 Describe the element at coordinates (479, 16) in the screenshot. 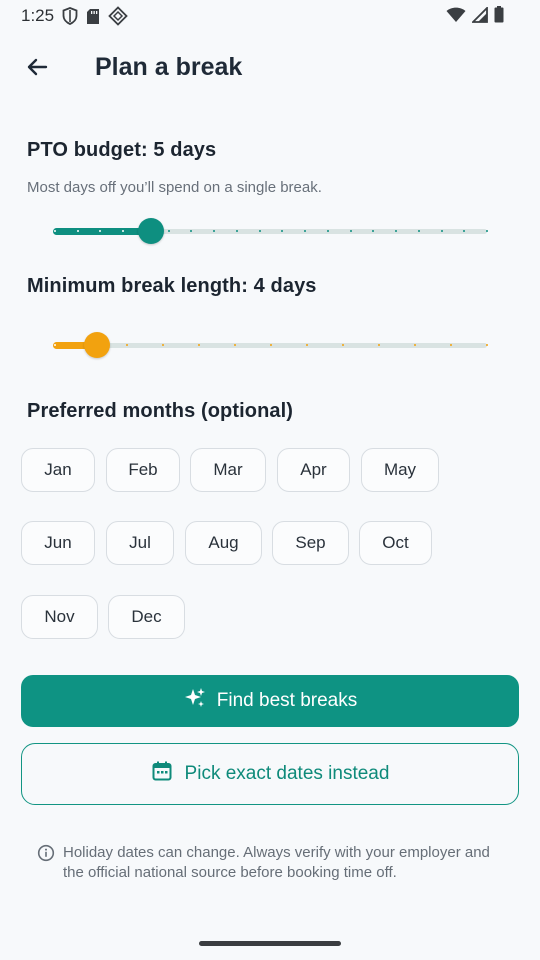

I see `signal-icon` at that location.